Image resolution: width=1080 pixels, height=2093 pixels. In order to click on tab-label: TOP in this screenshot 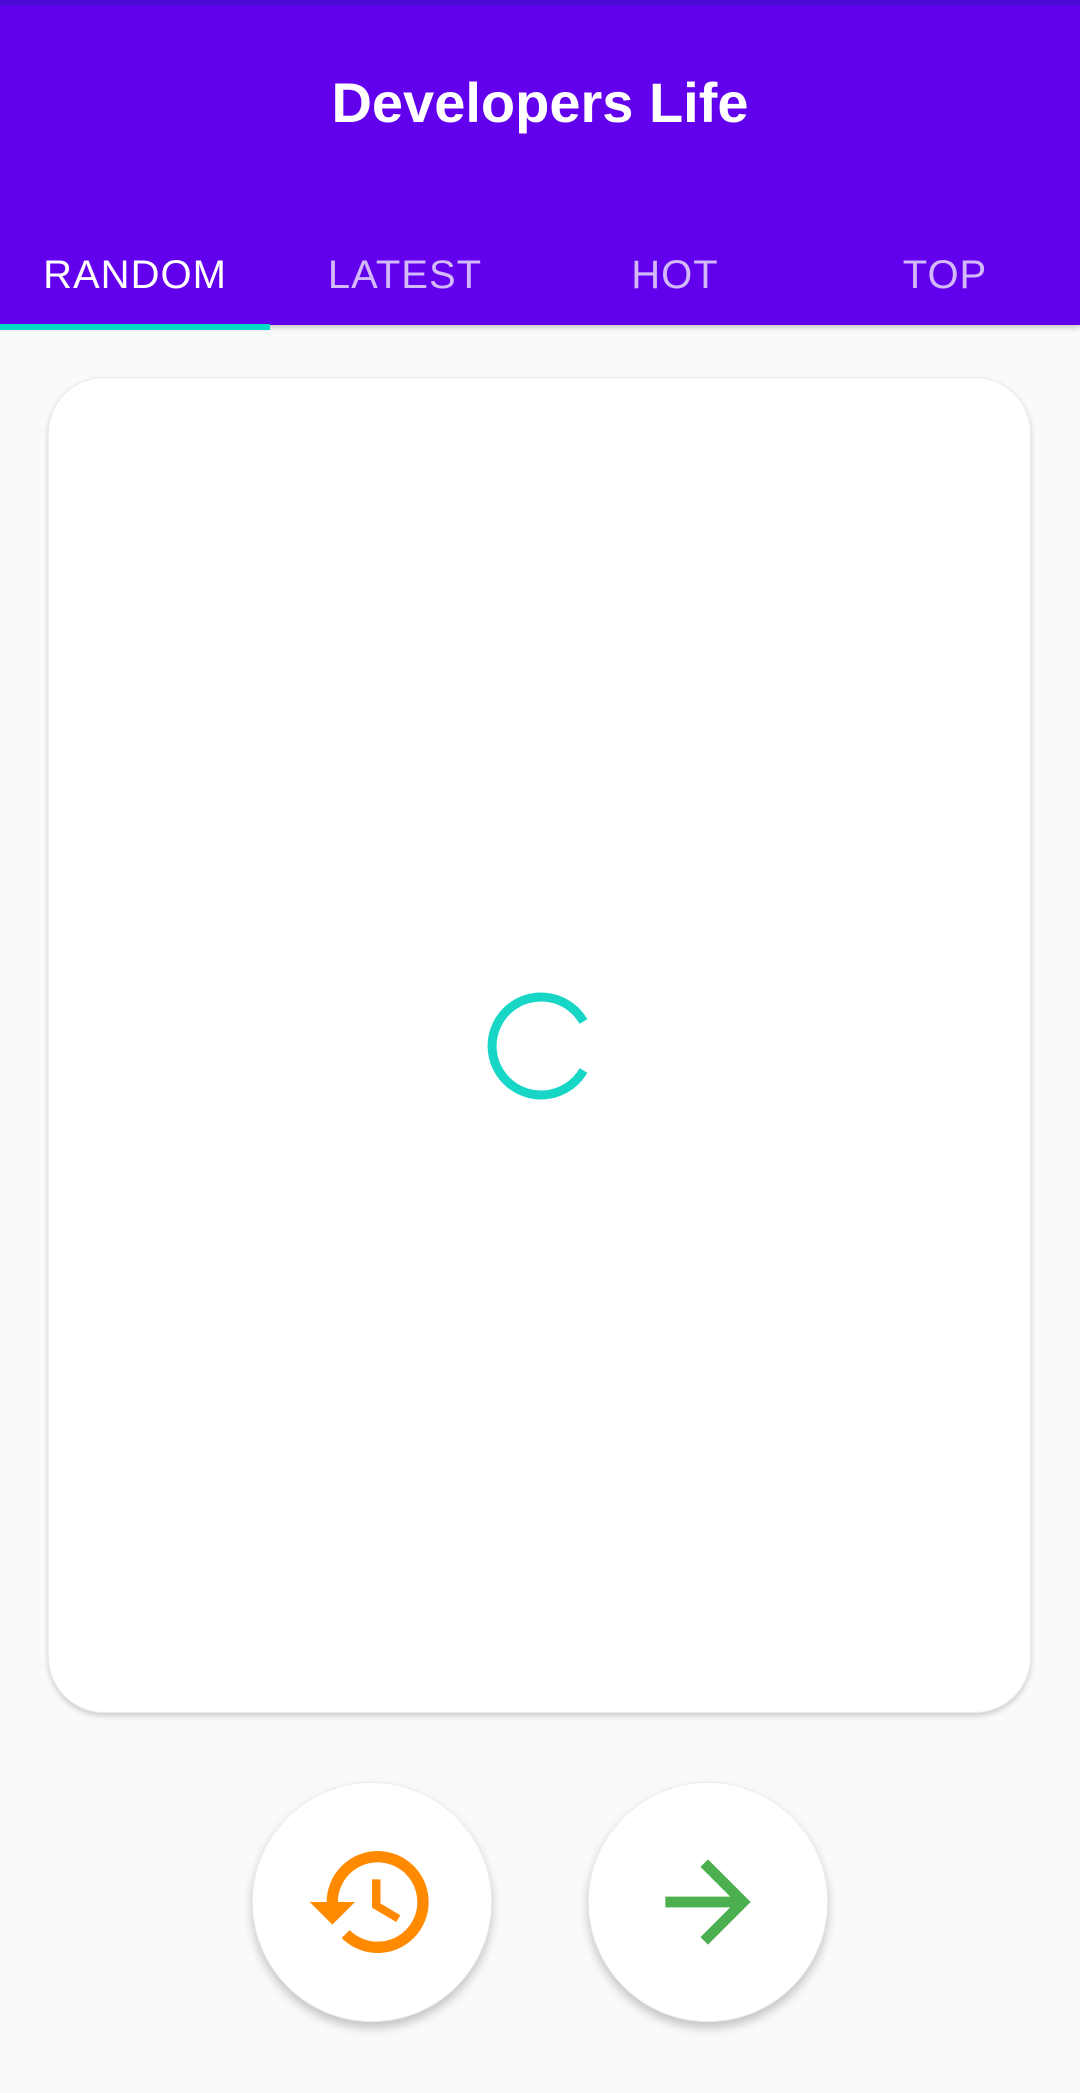, I will do `click(945, 274)`.